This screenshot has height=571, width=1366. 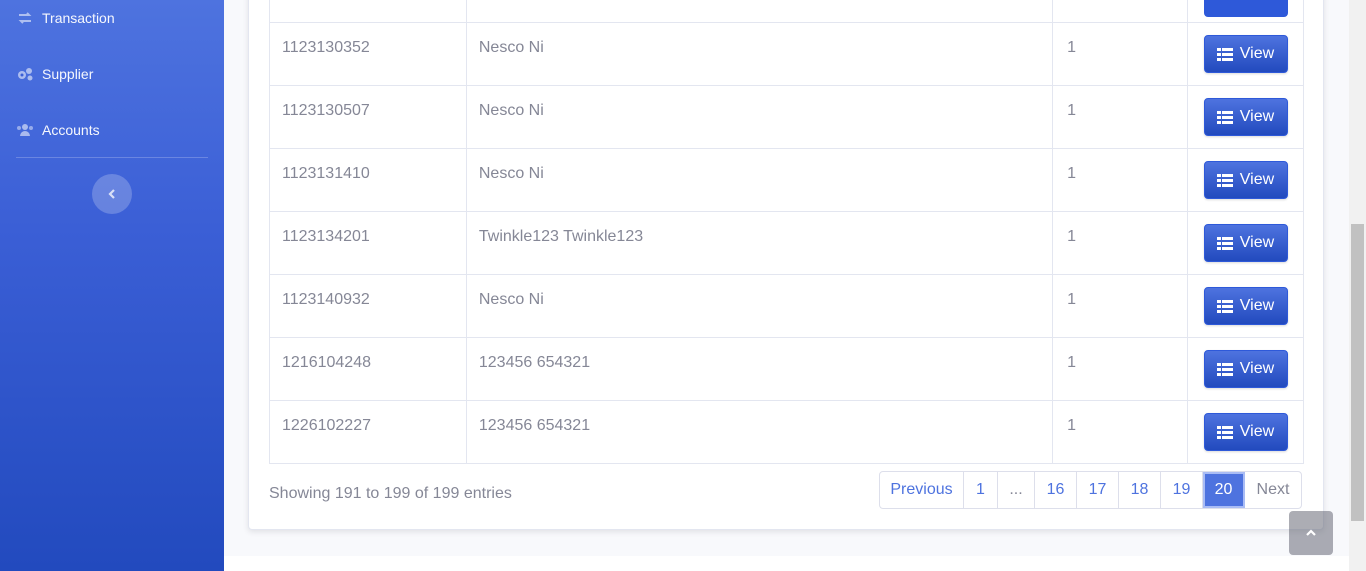 I want to click on table-row: 1123130352 Nesco Ni 1 View, so click(x=786, y=54).